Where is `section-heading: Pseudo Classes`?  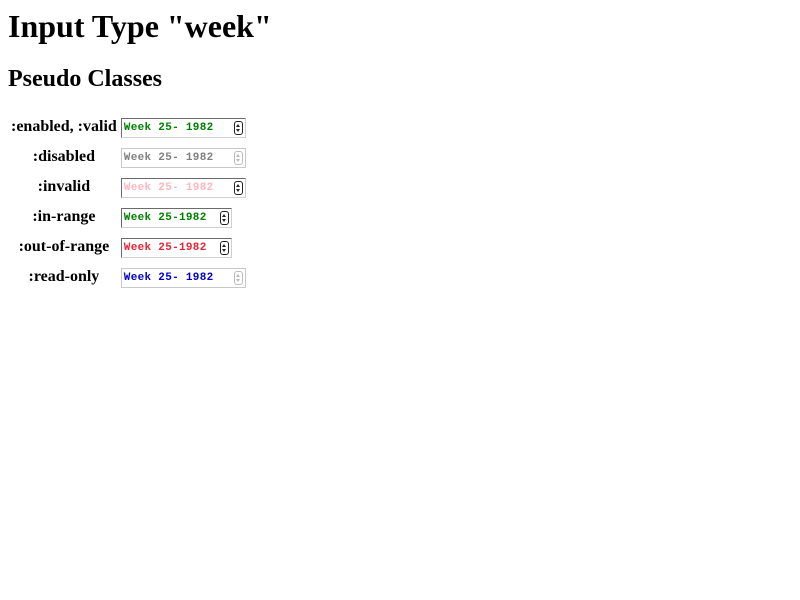 section-heading: Pseudo Classes is located at coordinates (85, 79).